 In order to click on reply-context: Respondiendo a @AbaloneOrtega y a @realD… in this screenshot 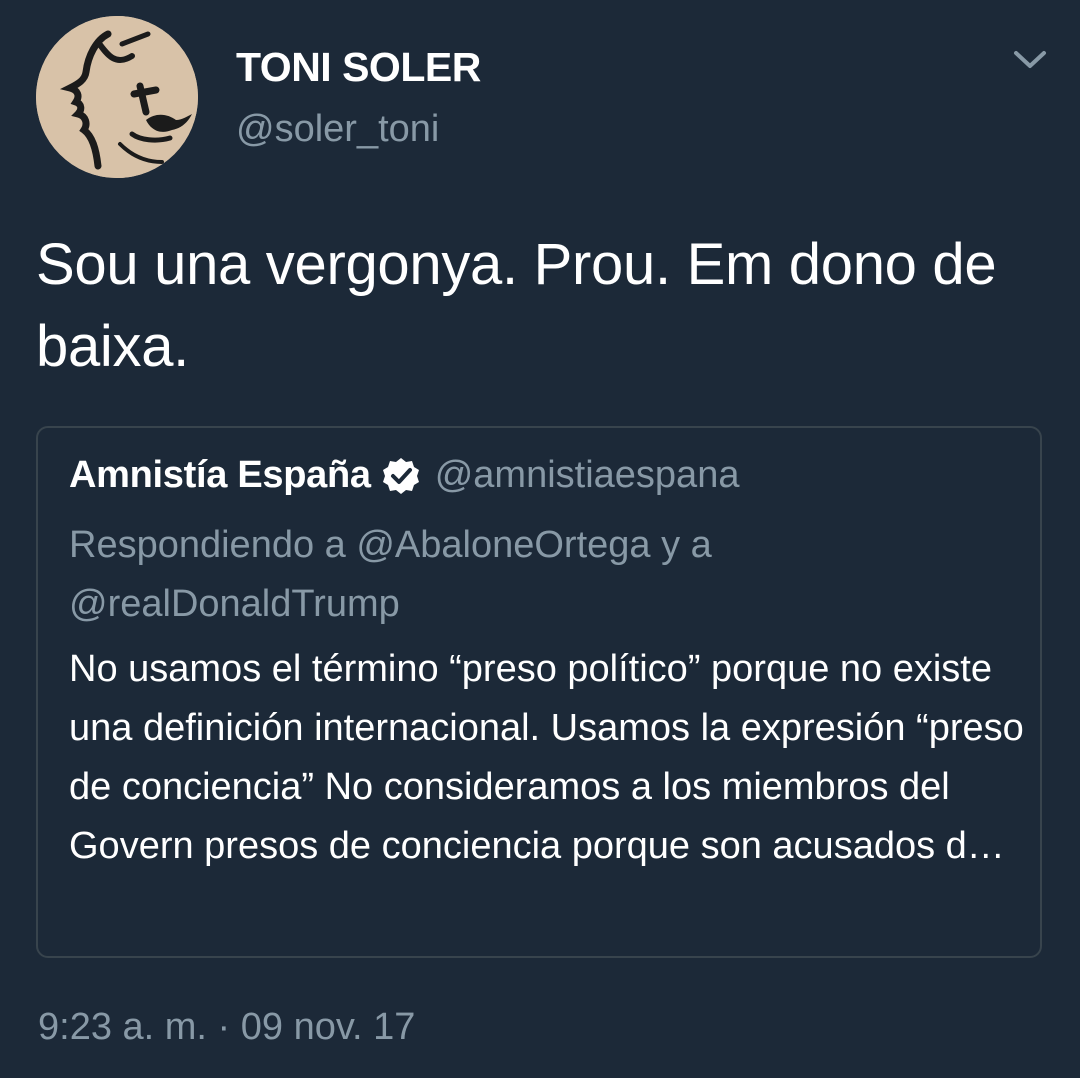, I will do `click(390, 574)`.